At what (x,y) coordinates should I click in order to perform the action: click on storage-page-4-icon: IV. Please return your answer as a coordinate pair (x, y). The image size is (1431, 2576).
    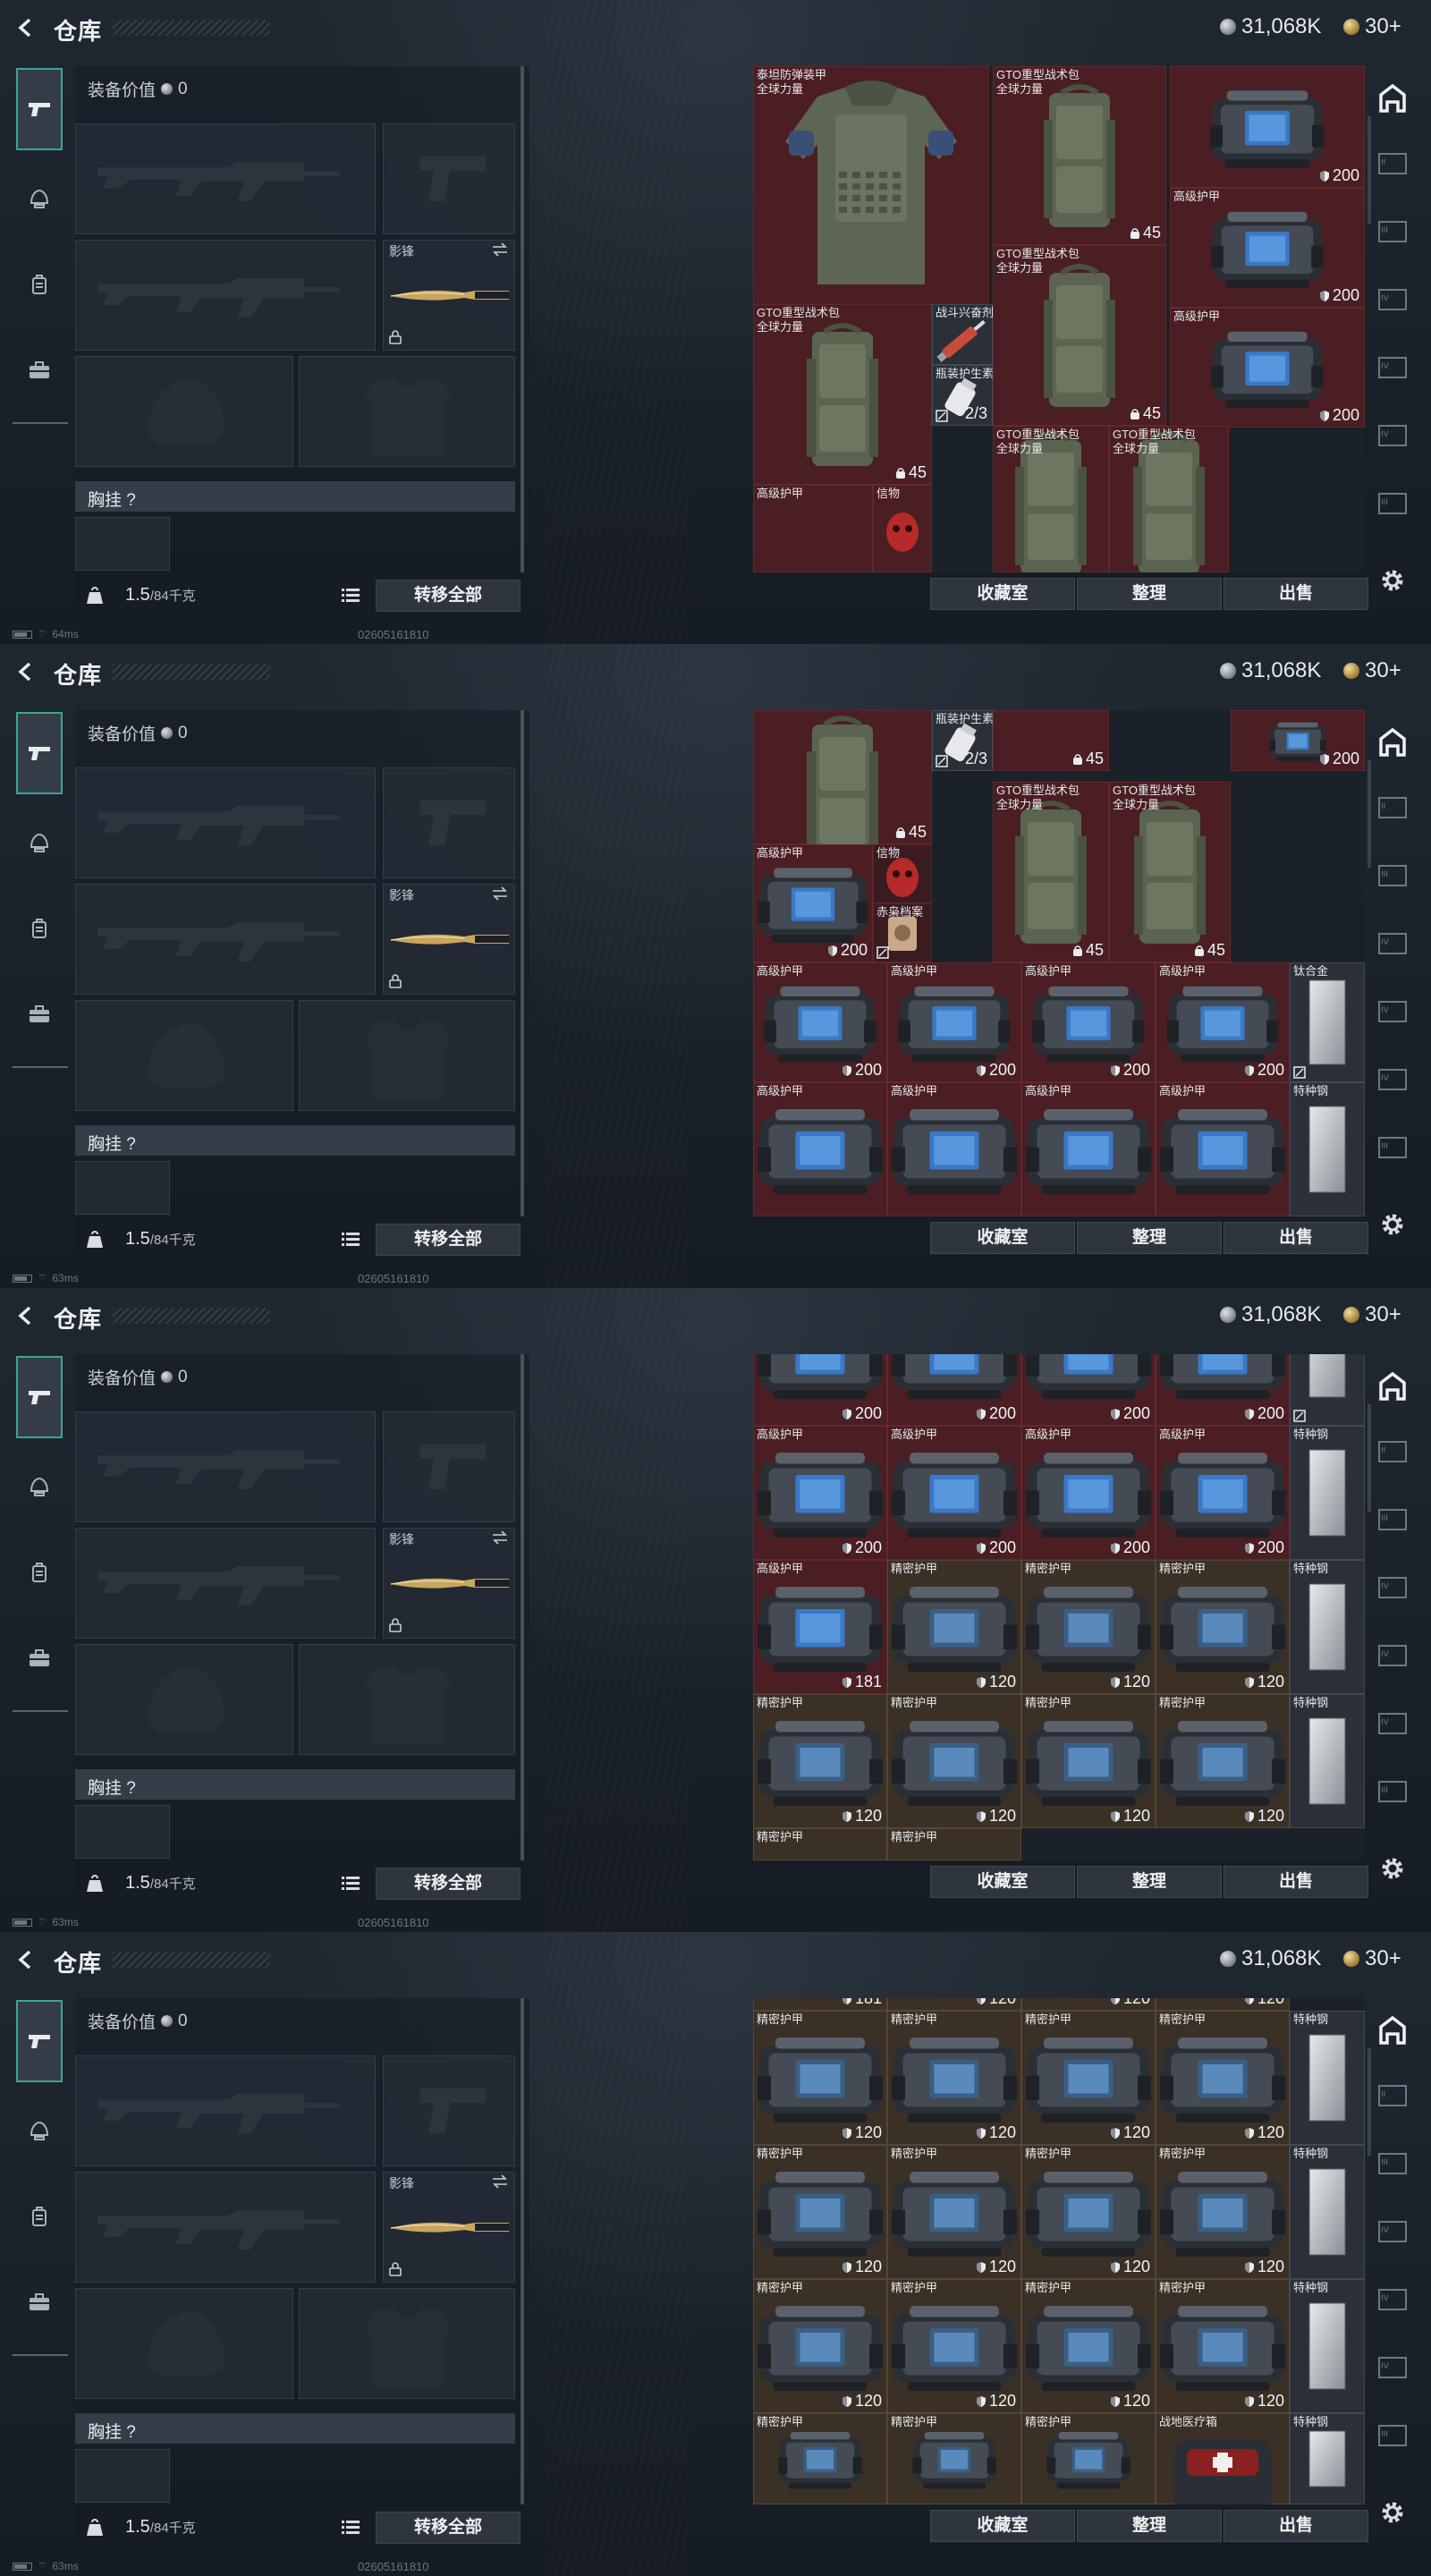
    Looking at the image, I should click on (1393, 1588).